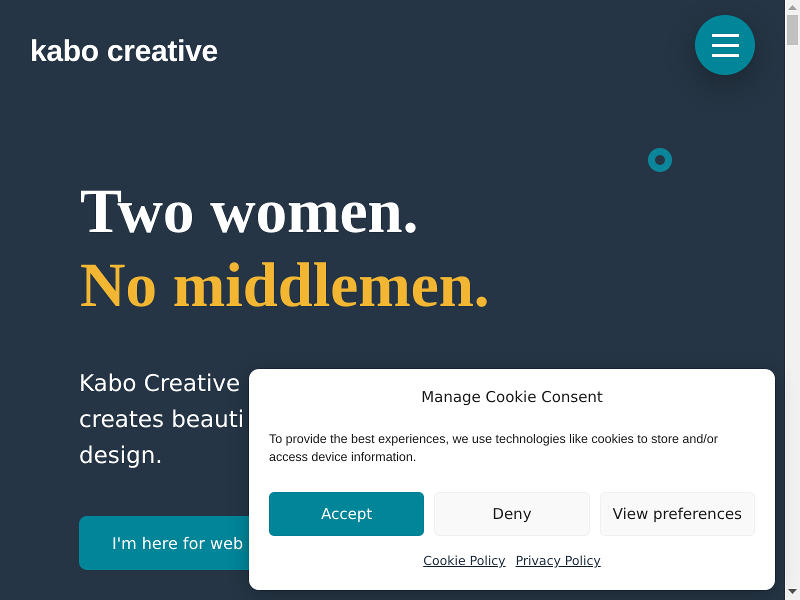  I want to click on consent-button: View preferences, so click(677, 514).